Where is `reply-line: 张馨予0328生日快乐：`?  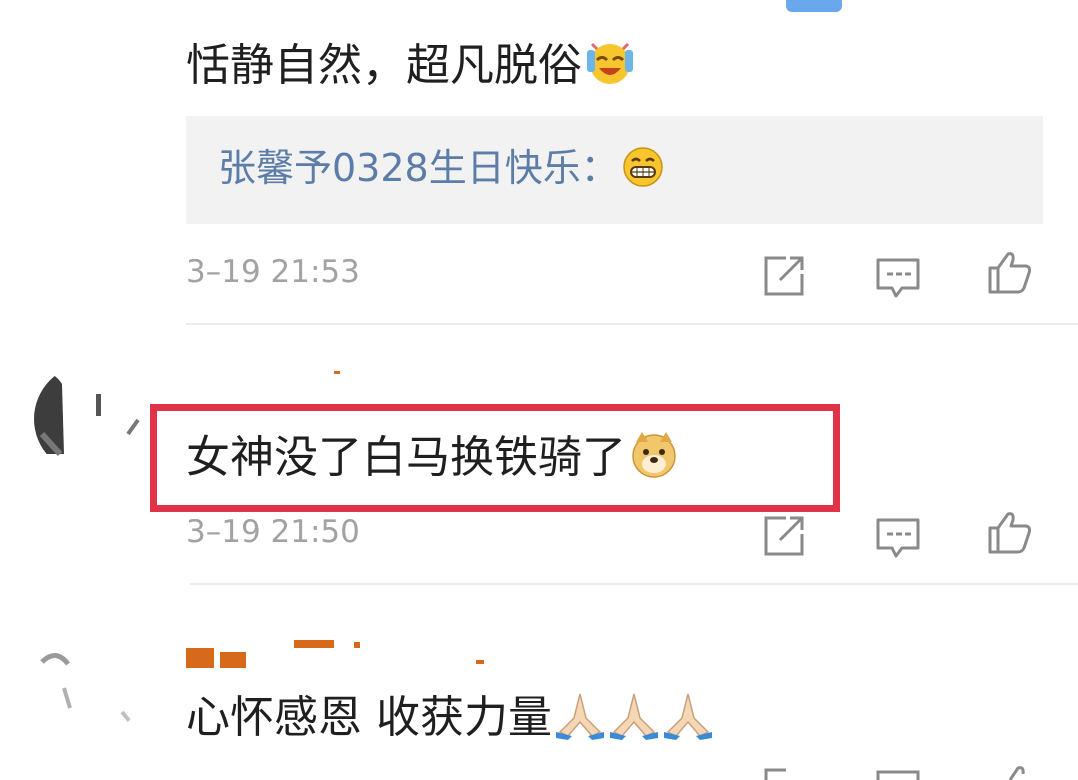
reply-line: 张馨予0328生日快乐： is located at coordinates (441, 168).